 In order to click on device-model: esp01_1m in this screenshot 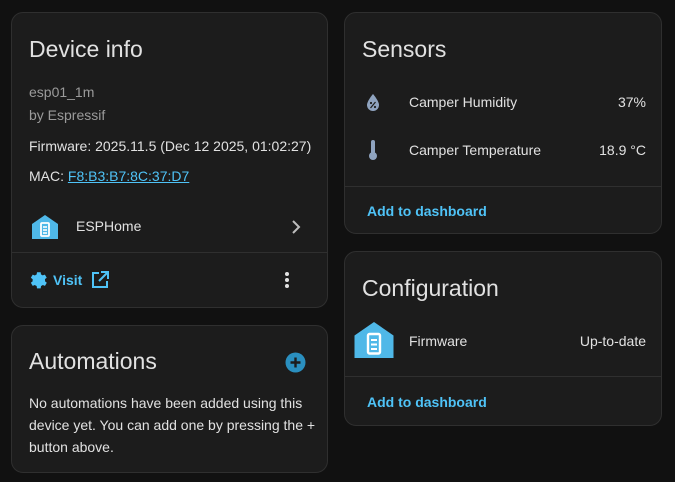, I will do `click(62, 92)`.